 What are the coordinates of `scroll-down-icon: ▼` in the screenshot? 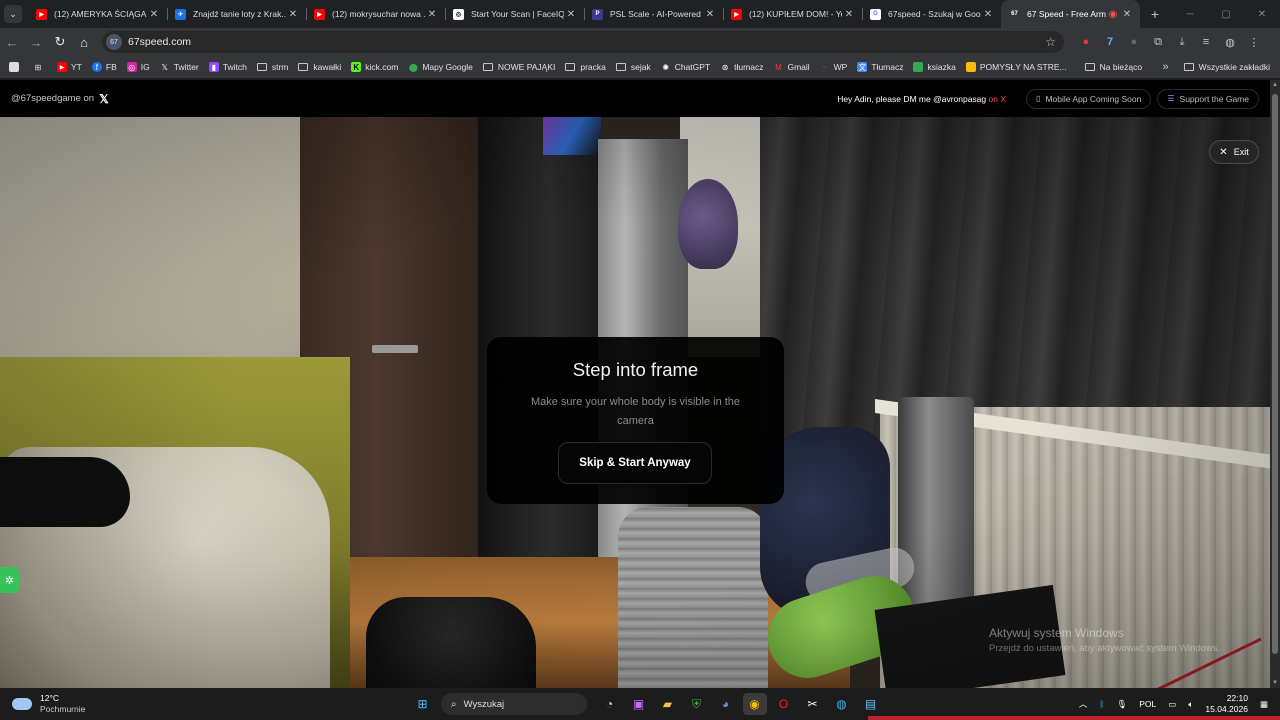 It's located at (1275, 683).